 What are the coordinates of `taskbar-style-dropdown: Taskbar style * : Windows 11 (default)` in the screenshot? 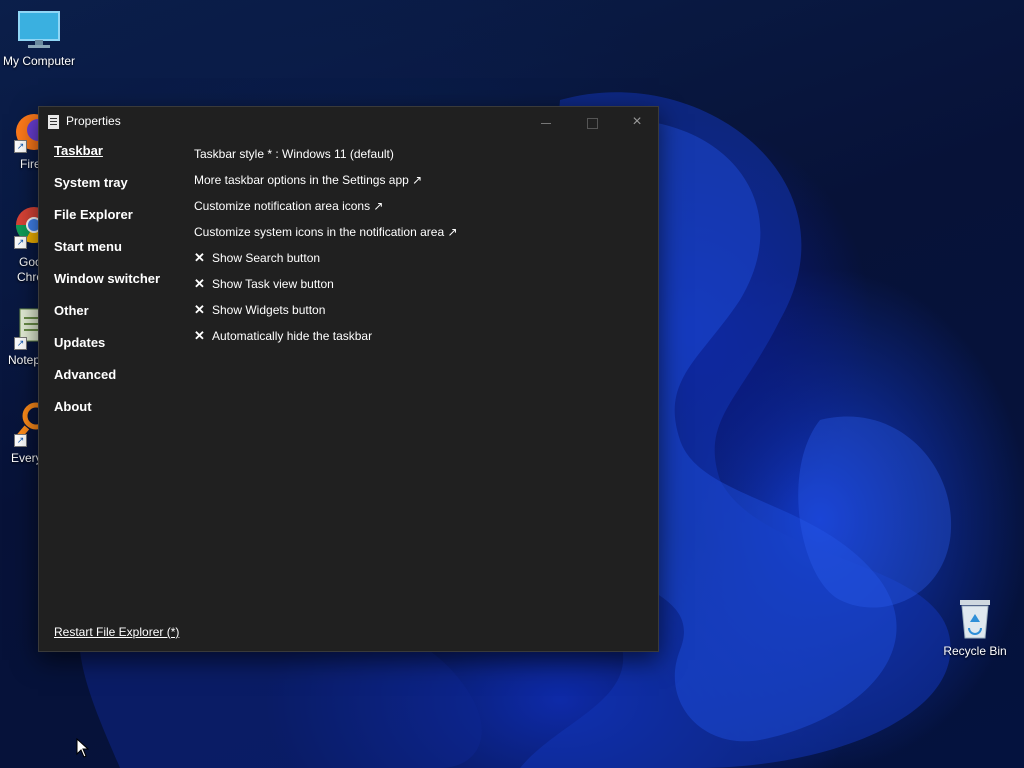 It's located at (326, 154).